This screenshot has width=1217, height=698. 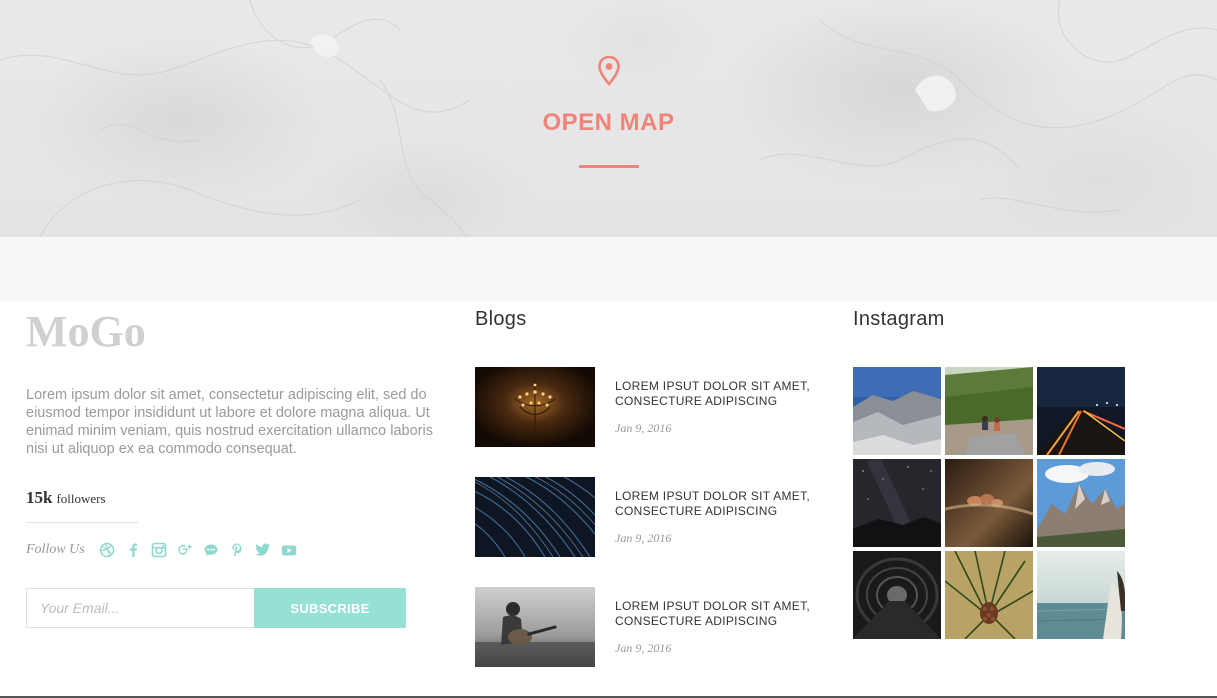 What do you see at coordinates (608, 166) in the screenshot?
I see `open-map-underline` at bounding box center [608, 166].